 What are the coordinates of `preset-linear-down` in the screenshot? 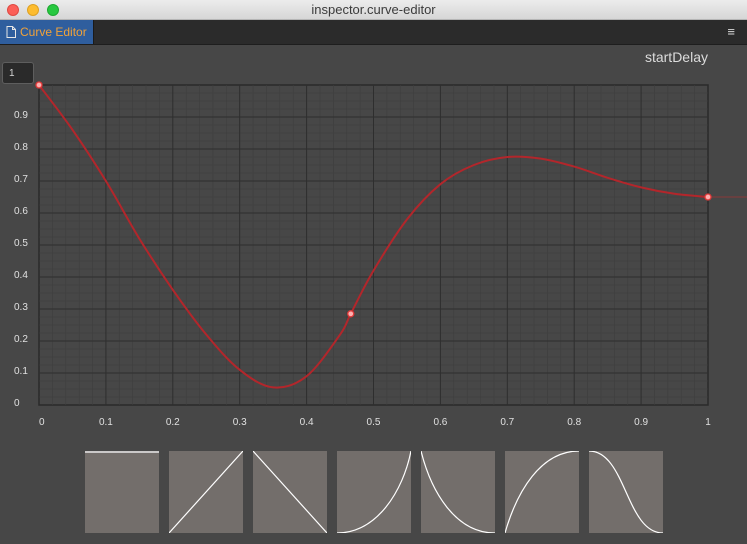 It's located at (290, 492).